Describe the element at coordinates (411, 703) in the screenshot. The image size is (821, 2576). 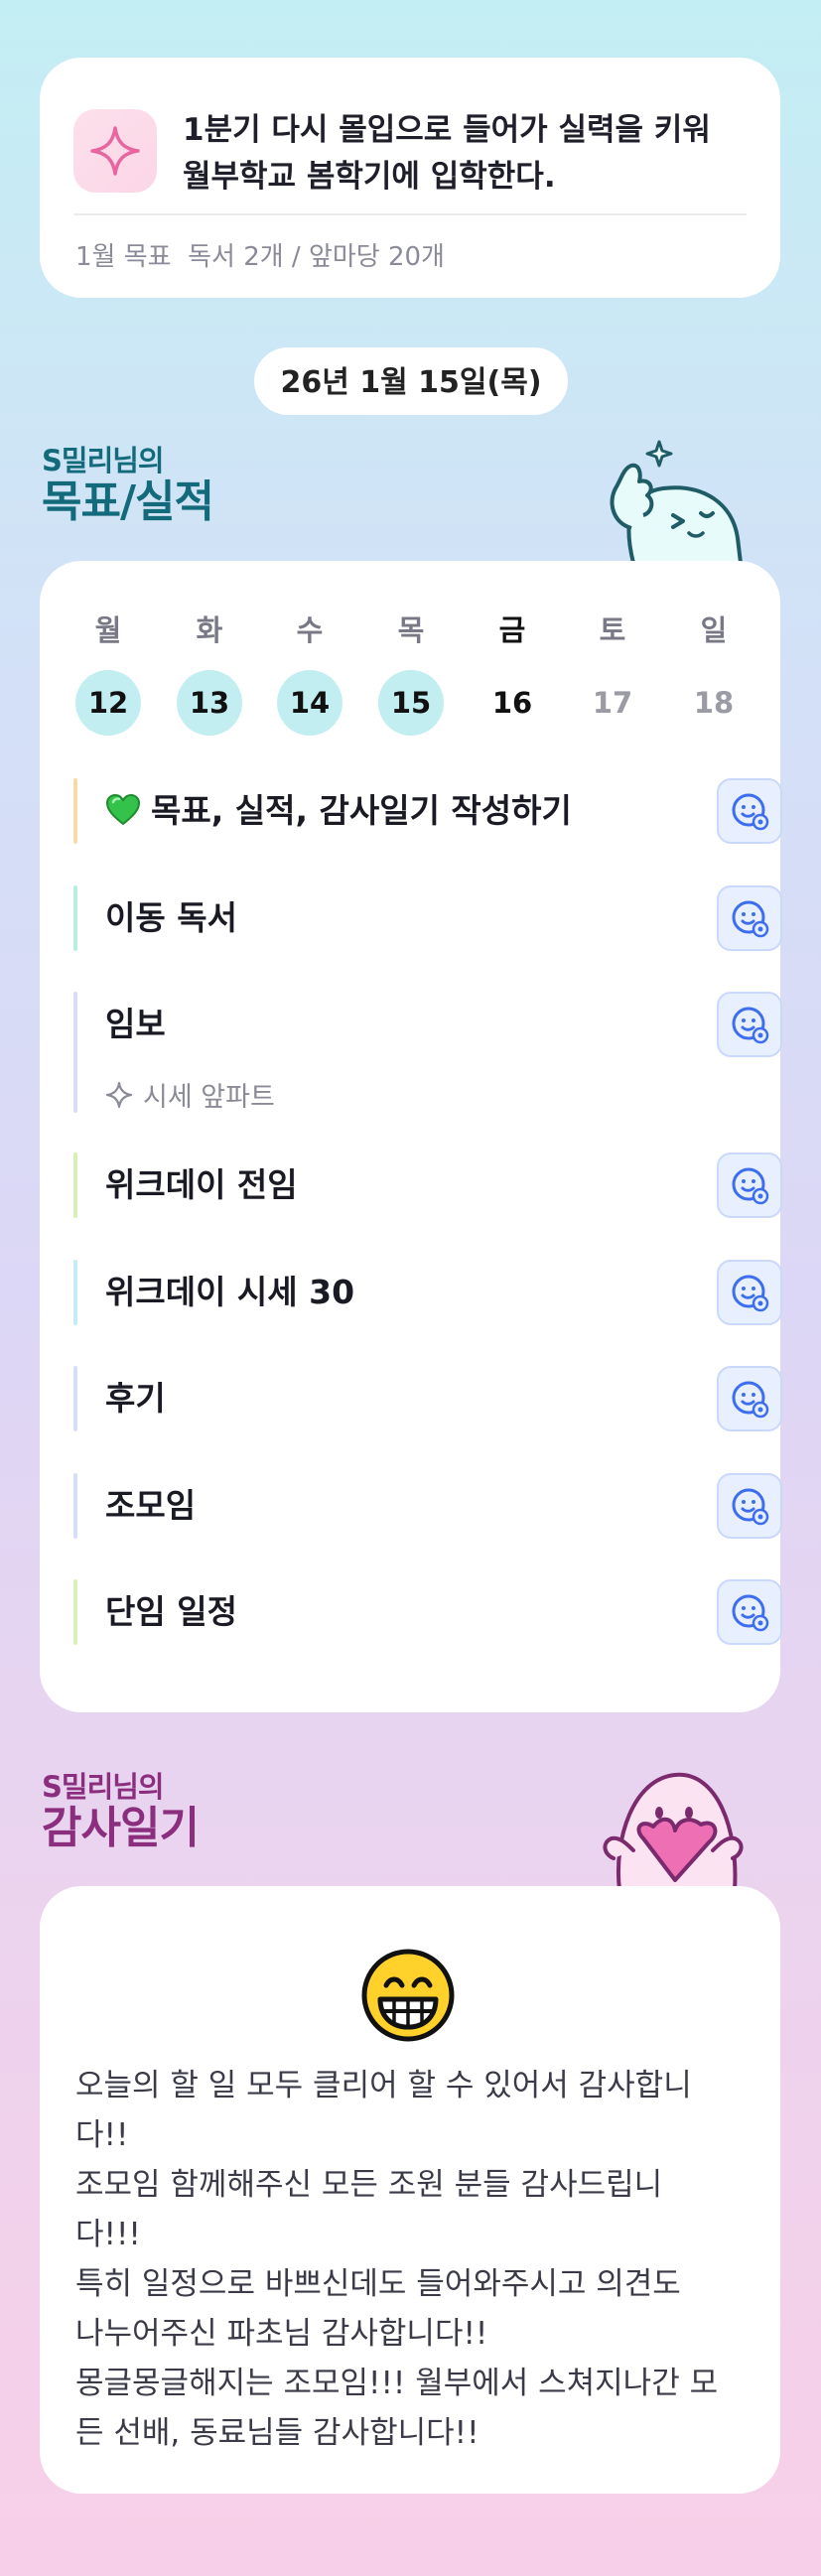
I see `day-date: 15` at that location.